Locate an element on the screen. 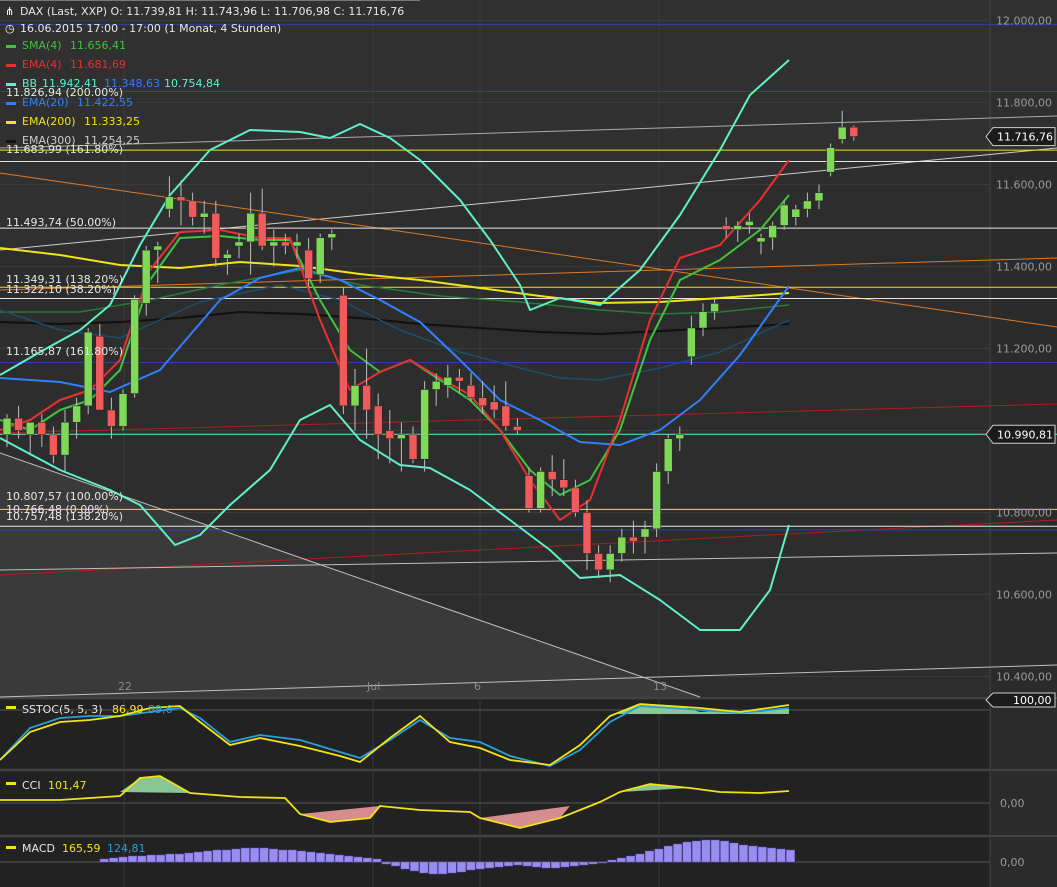  legend-value: 10.754,84 is located at coordinates (192, 83).